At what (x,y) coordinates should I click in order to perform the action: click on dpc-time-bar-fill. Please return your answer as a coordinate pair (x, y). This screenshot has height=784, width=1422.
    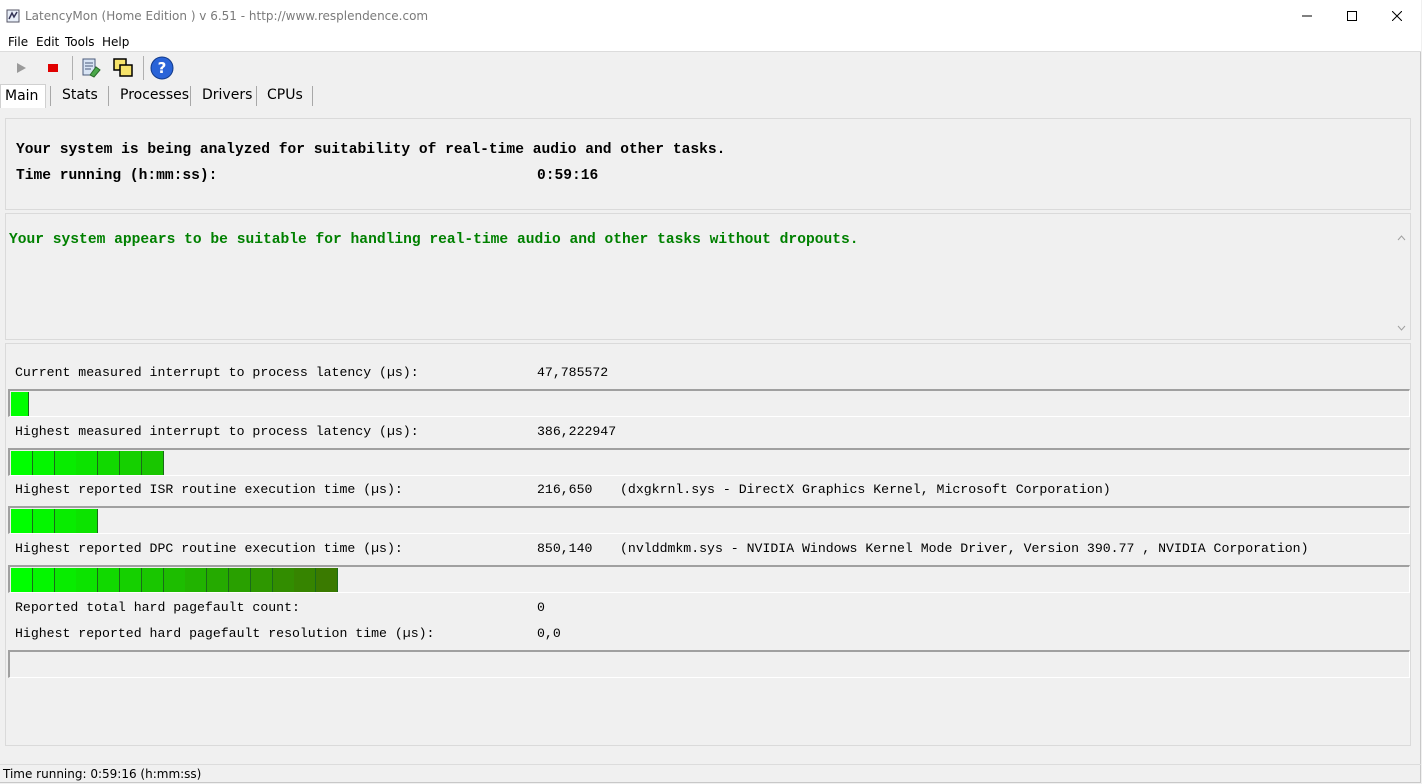
    Looking at the image, I should click on (174, 580).